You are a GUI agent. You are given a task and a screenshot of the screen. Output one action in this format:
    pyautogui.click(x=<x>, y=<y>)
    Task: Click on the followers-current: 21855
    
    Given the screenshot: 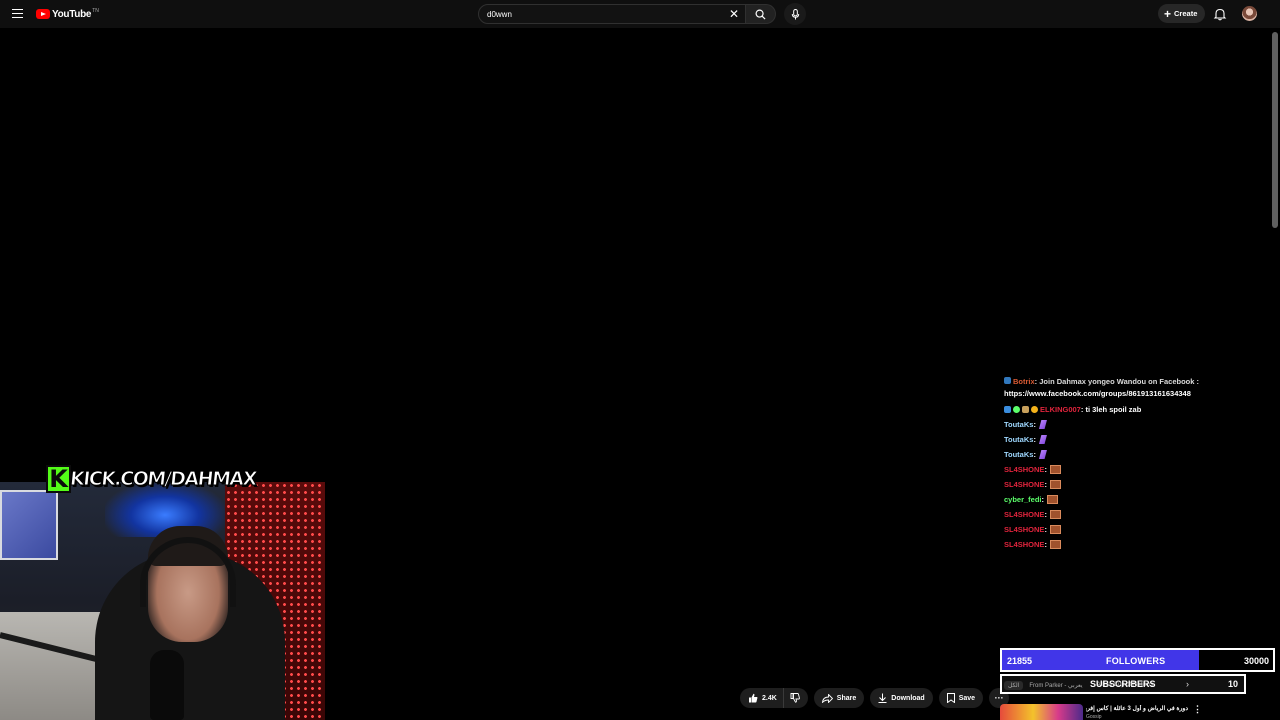 What is the action you would take?
    pyautogui.click(x=1020, y=661)
    